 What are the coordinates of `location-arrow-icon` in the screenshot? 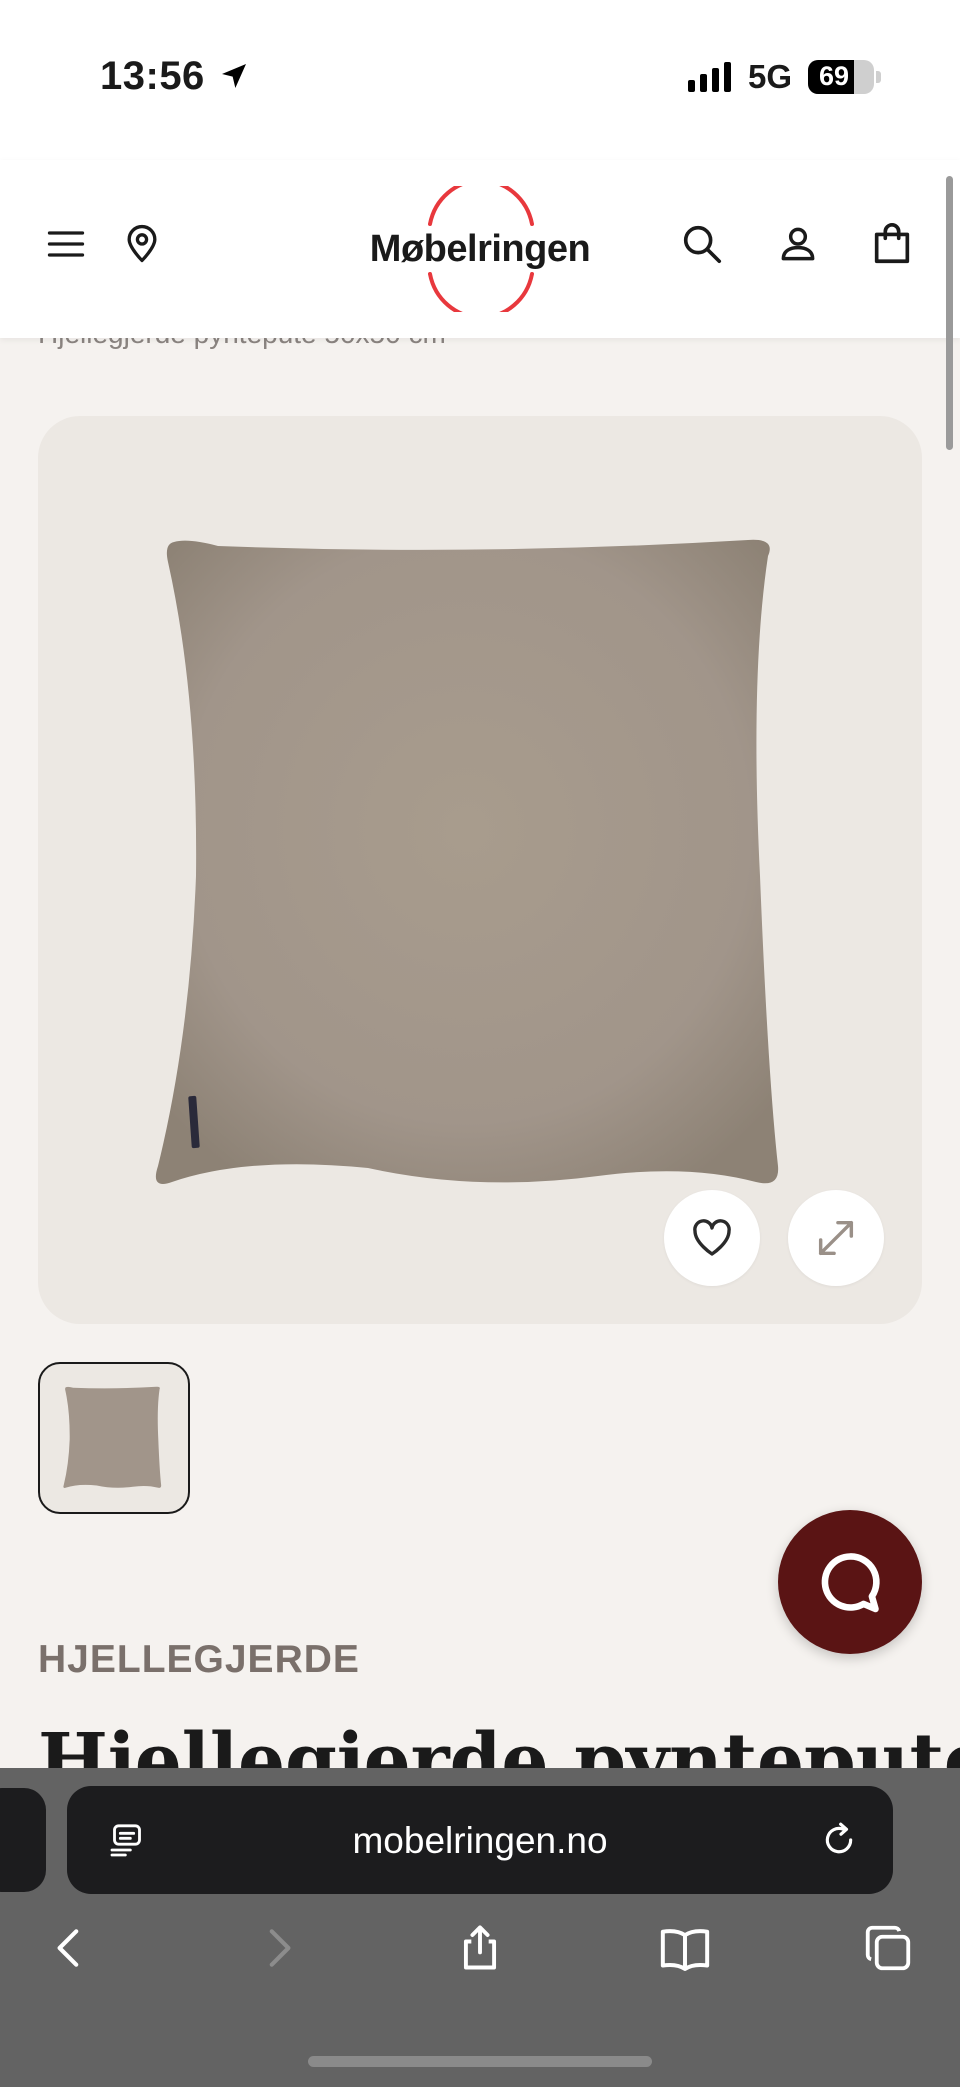 It's located at (234, 76).